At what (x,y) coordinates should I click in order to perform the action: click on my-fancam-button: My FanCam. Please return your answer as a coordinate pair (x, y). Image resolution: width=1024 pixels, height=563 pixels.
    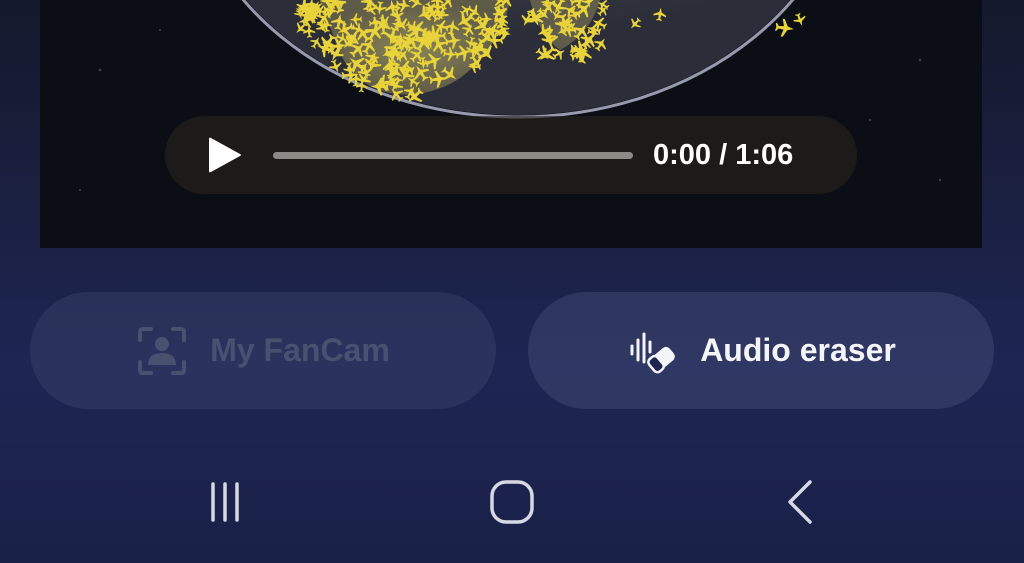
    Looking at the image, I should click on (263, 350).